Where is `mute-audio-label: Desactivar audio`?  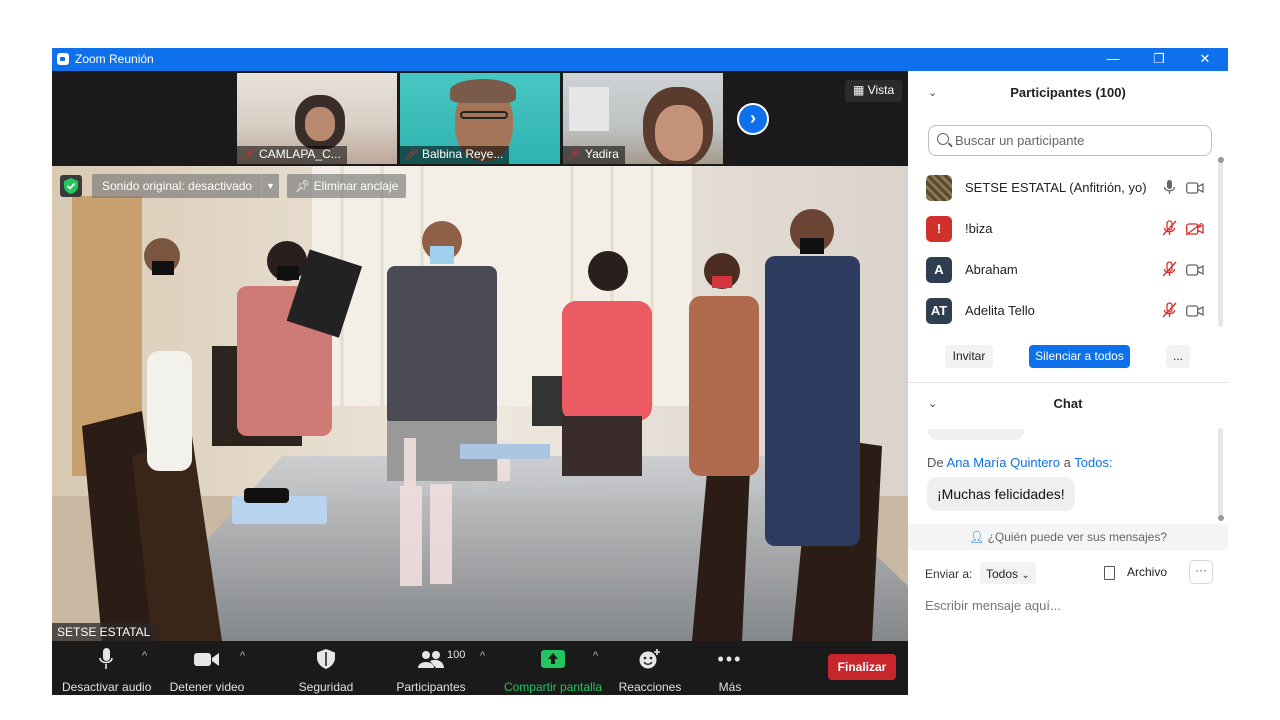
mute-audio-label: Desactivar audio is located at coordinates (107, 687).